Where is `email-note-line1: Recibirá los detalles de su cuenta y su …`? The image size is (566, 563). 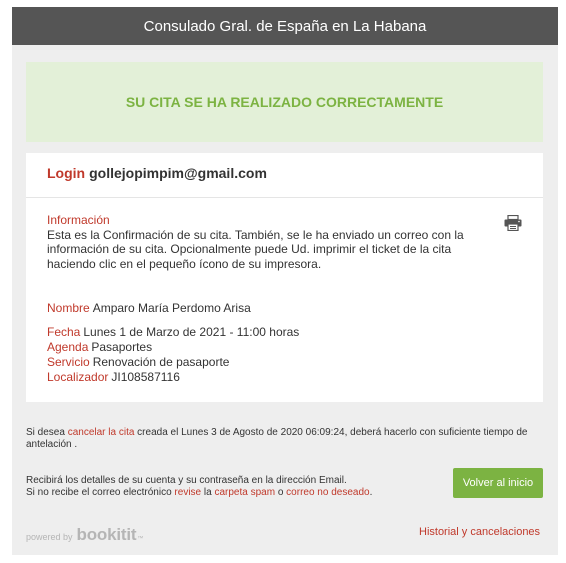 email-note-line1: Recibirá los detalles de su cuenta y su … is located at coordinates (186, 480).